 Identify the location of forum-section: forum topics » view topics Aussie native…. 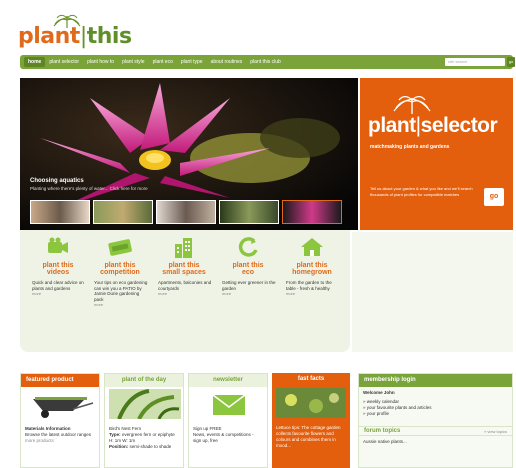
(435, 437).